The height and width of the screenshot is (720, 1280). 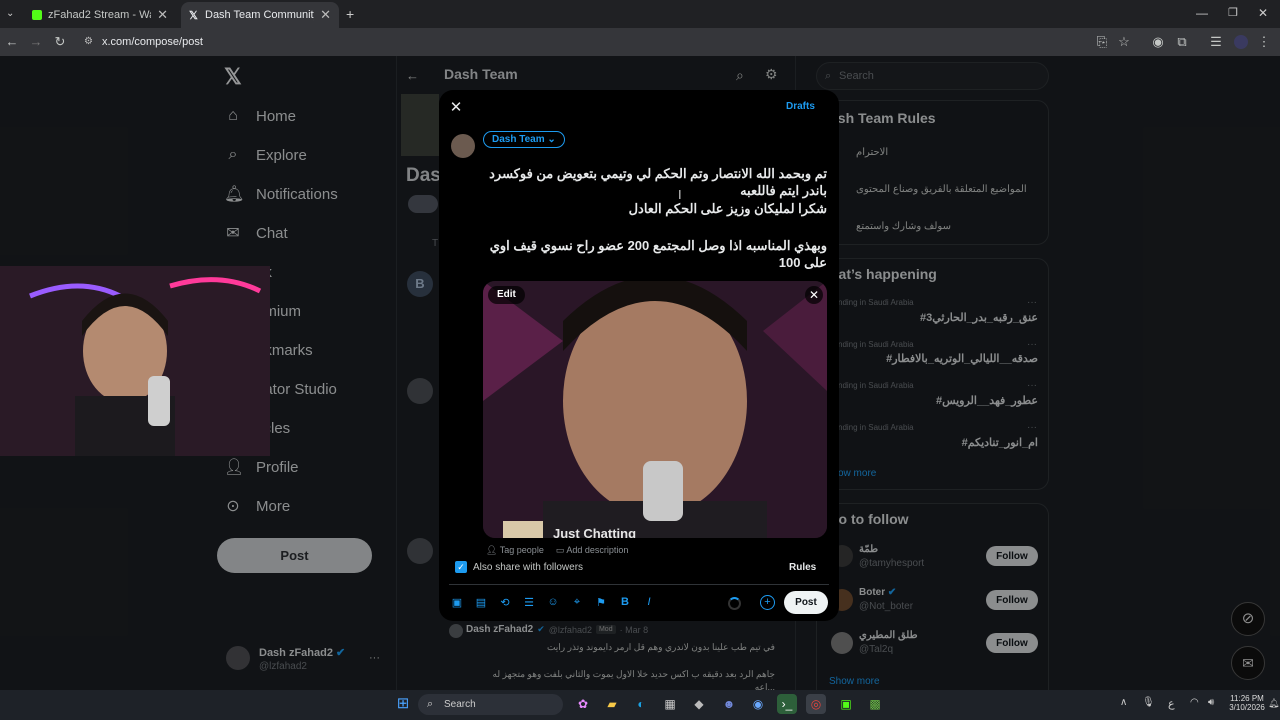 What do you see at coordinates (734, 603) in the screenshot?
I see `character-count-ring` at bounding box center [734, 603].